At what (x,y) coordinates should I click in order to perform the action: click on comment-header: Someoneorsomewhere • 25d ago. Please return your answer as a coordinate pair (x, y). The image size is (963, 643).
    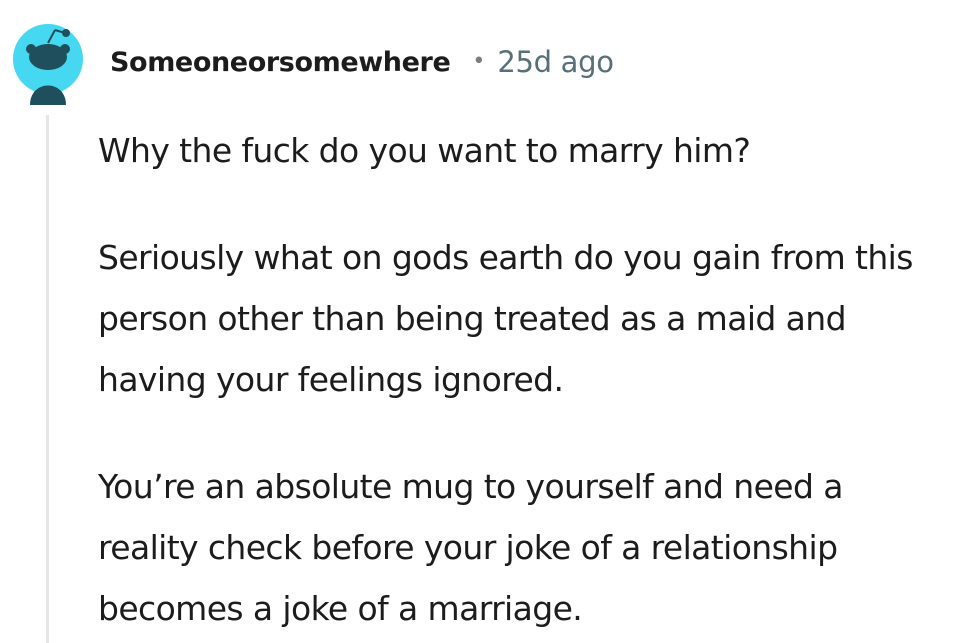
    Looking at the image, I should click on (362, 62).